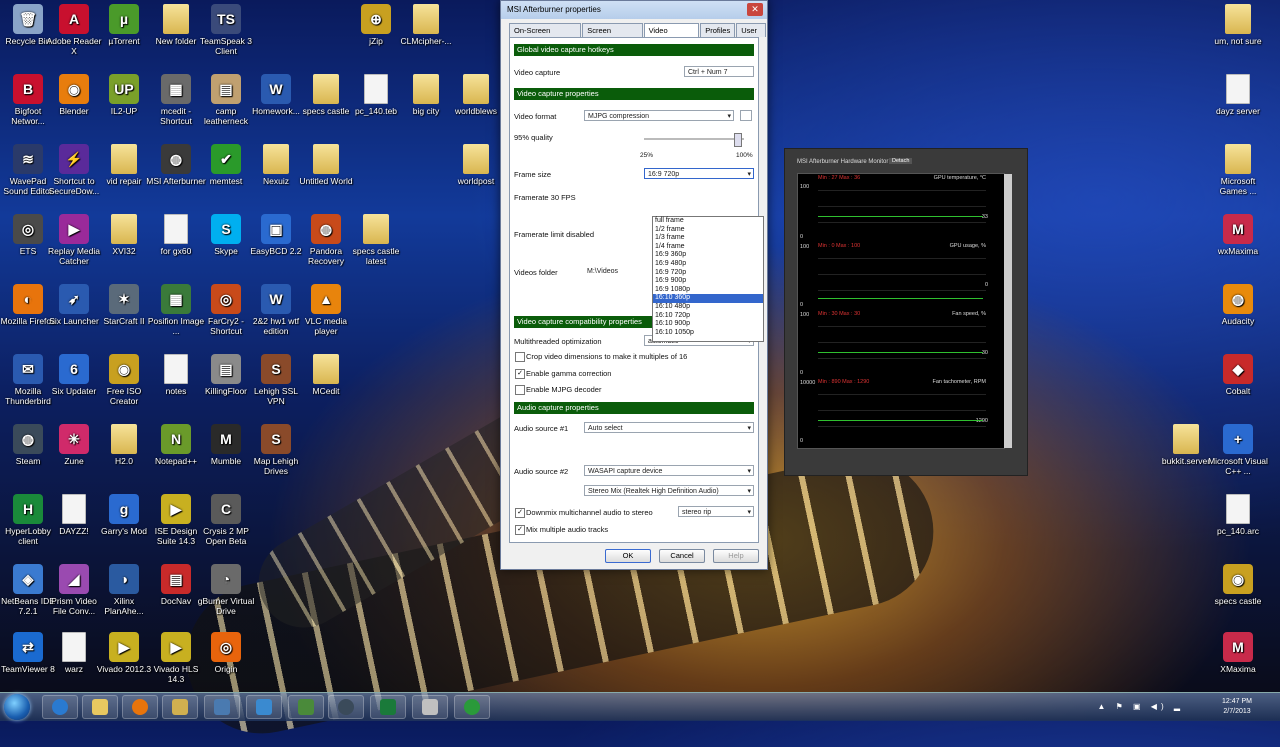 This screenshot has width=1280, height=747. What do you see at coordinates (276, 450) in the screenshot?
I see `desktop-icon-map-lehigh-drives: S Map Lehigh Drives` at bounding box center [276, 450].